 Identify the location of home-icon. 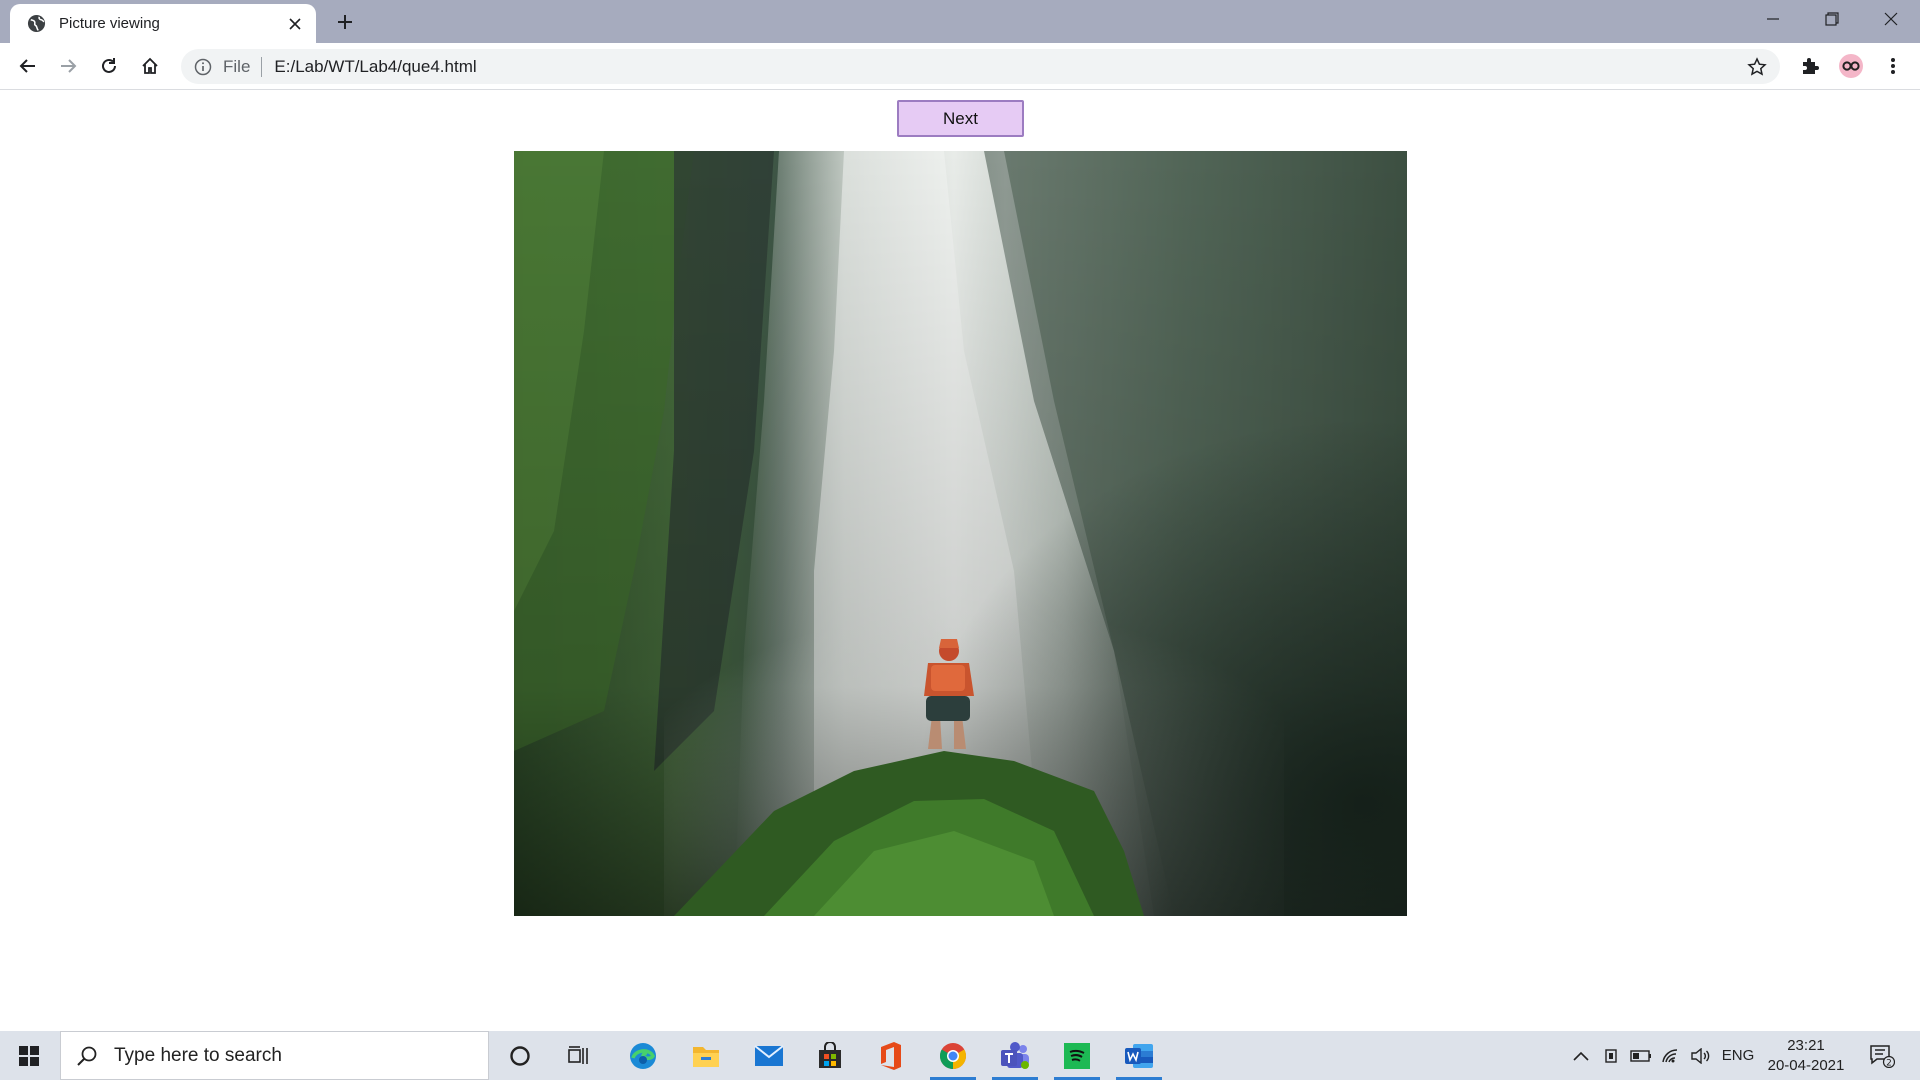
(150, 65).